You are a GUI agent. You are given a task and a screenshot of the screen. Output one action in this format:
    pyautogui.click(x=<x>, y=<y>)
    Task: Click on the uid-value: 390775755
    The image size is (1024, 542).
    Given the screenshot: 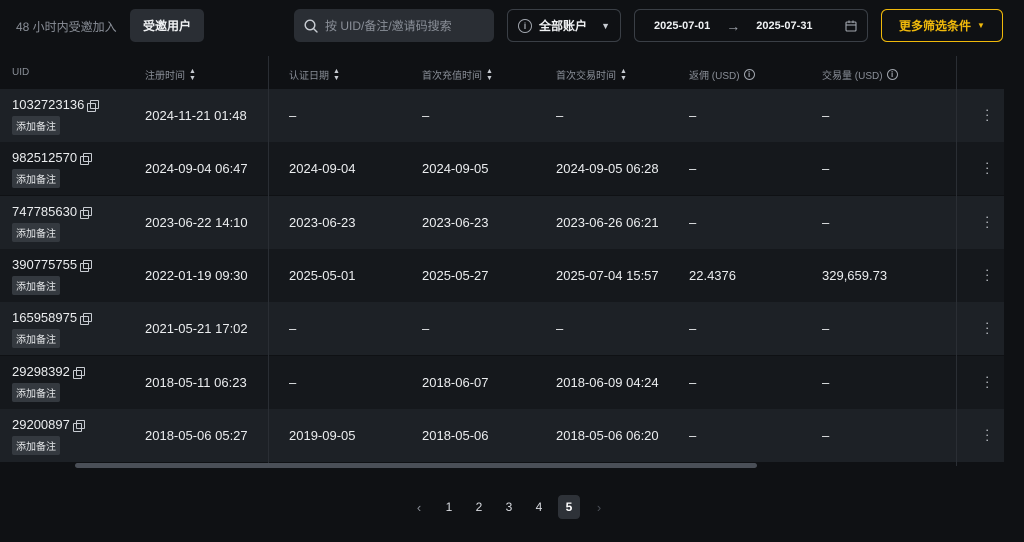 What is the action you would take?
    pyautogui.click(x=45, y=264)
    